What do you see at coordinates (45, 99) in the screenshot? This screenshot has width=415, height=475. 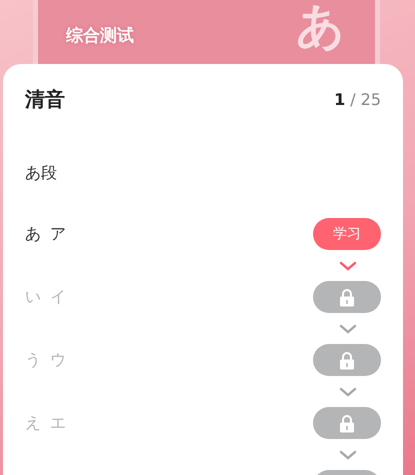 I see `panel-title: 清音` at bounding box center [45, 99].